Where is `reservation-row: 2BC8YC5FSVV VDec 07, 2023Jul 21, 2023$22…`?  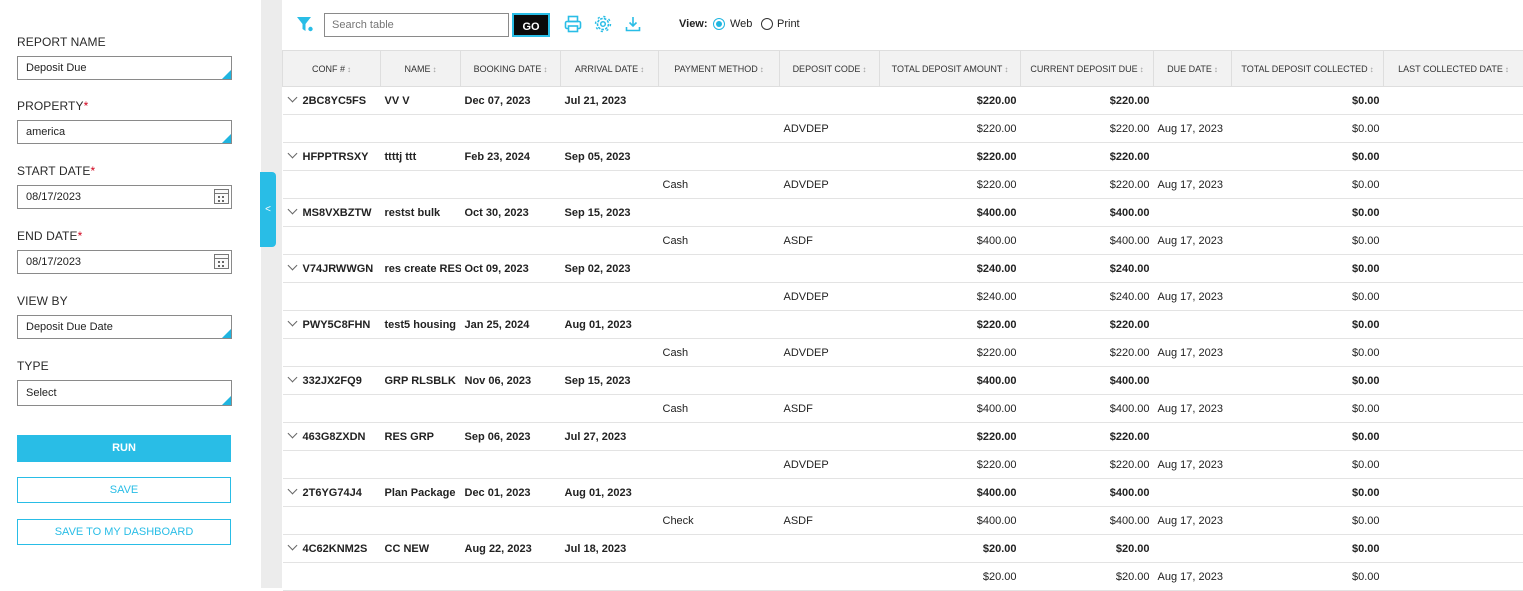
reservation-row: 2BC8YC5FSVV VDec 07, 2023Jul 21, 2023$22… is located at coordinates (903, 101).